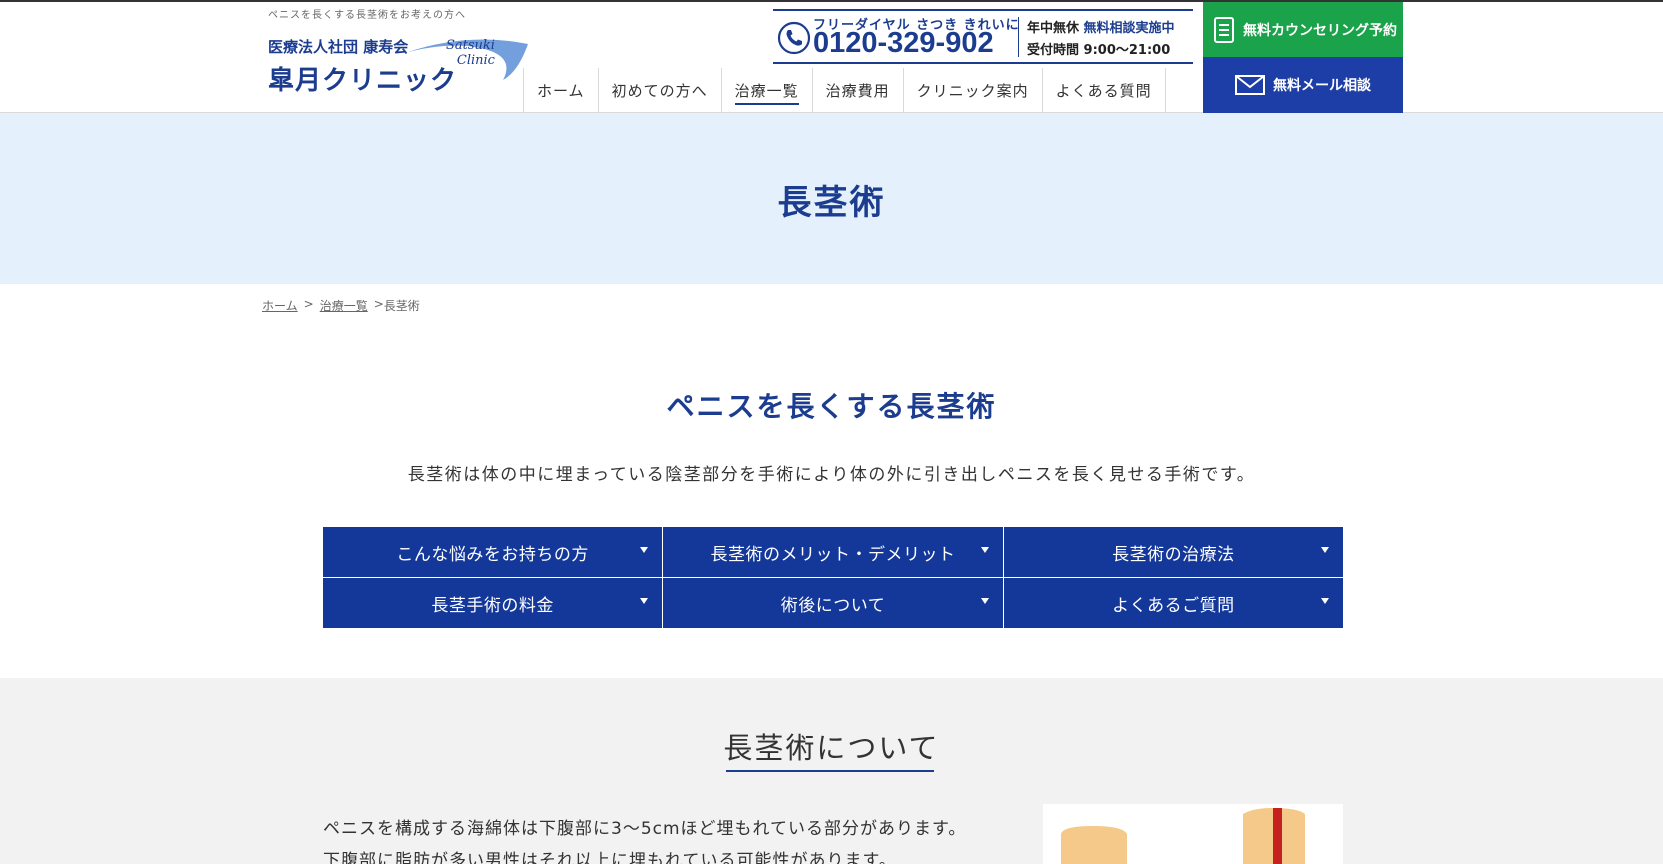 This screenshot has width=1663, height=864. What do you see at coordinates (833, 605) in the screenshot?
I see `anchor-label: 術後について` at bounding box center [833, 605].